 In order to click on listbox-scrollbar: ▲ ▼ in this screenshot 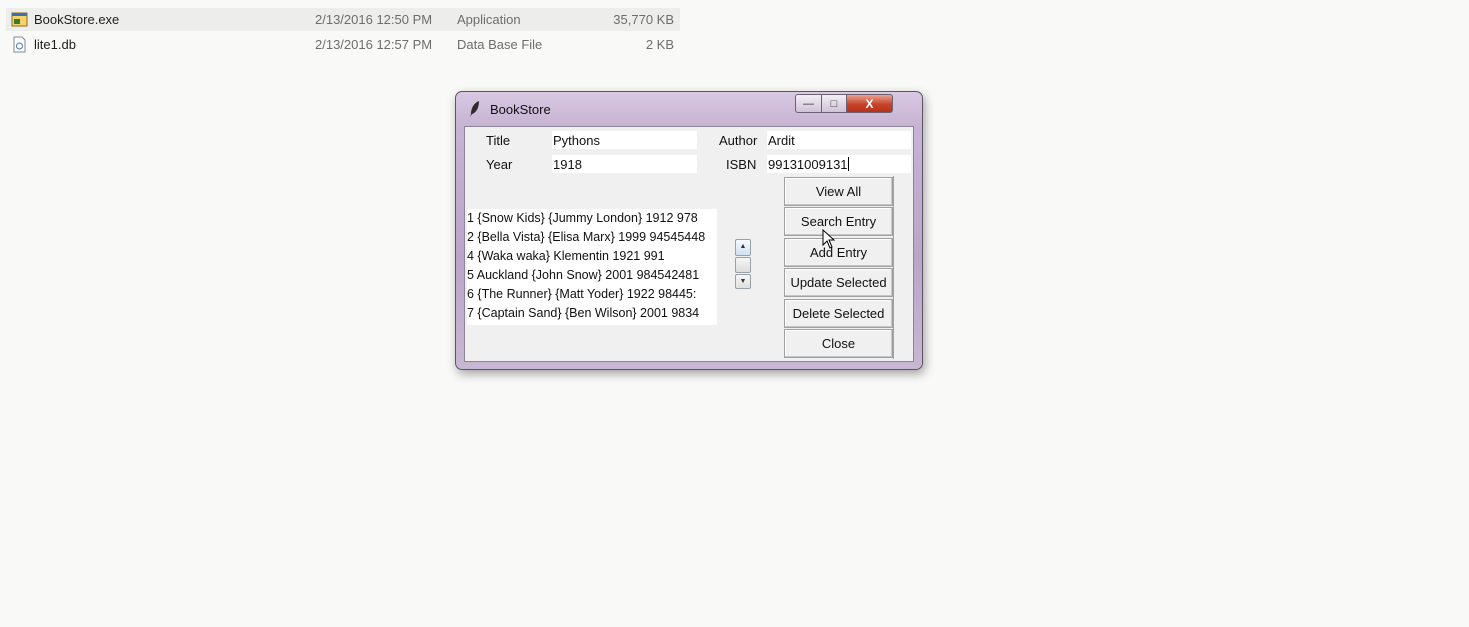, I will do `click(743, 264)`.